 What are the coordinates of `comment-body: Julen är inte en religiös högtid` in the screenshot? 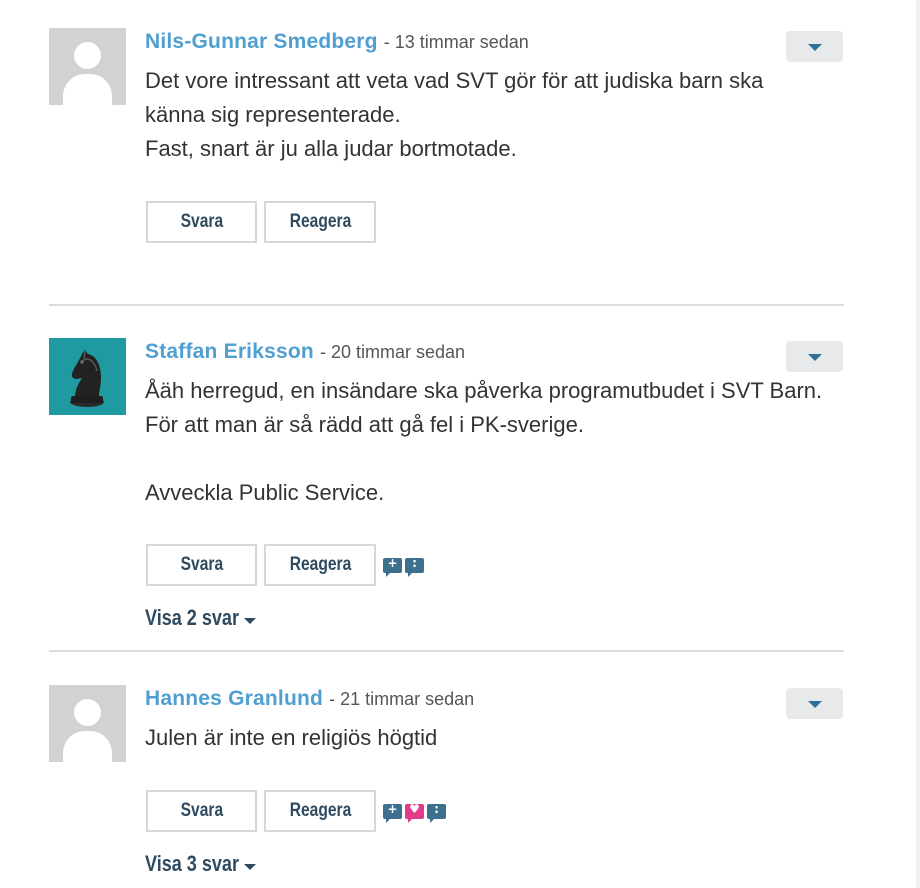 It's located at (485, 738).